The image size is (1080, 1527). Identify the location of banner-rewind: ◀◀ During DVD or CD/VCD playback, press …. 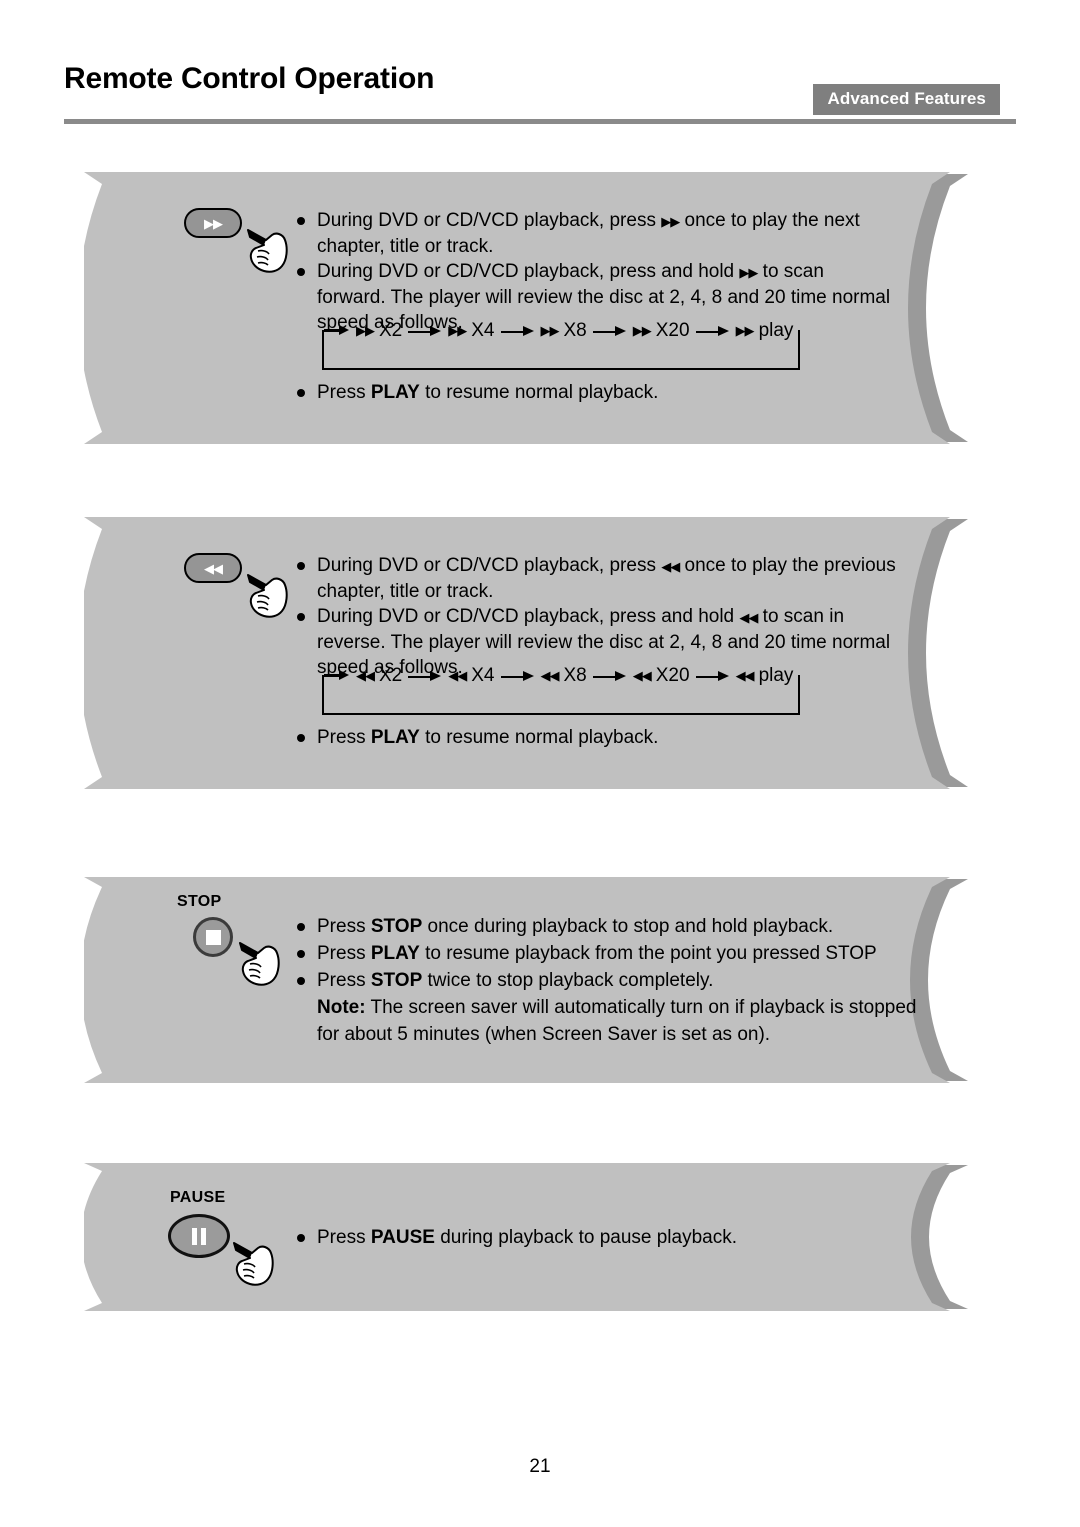
(526, 653).